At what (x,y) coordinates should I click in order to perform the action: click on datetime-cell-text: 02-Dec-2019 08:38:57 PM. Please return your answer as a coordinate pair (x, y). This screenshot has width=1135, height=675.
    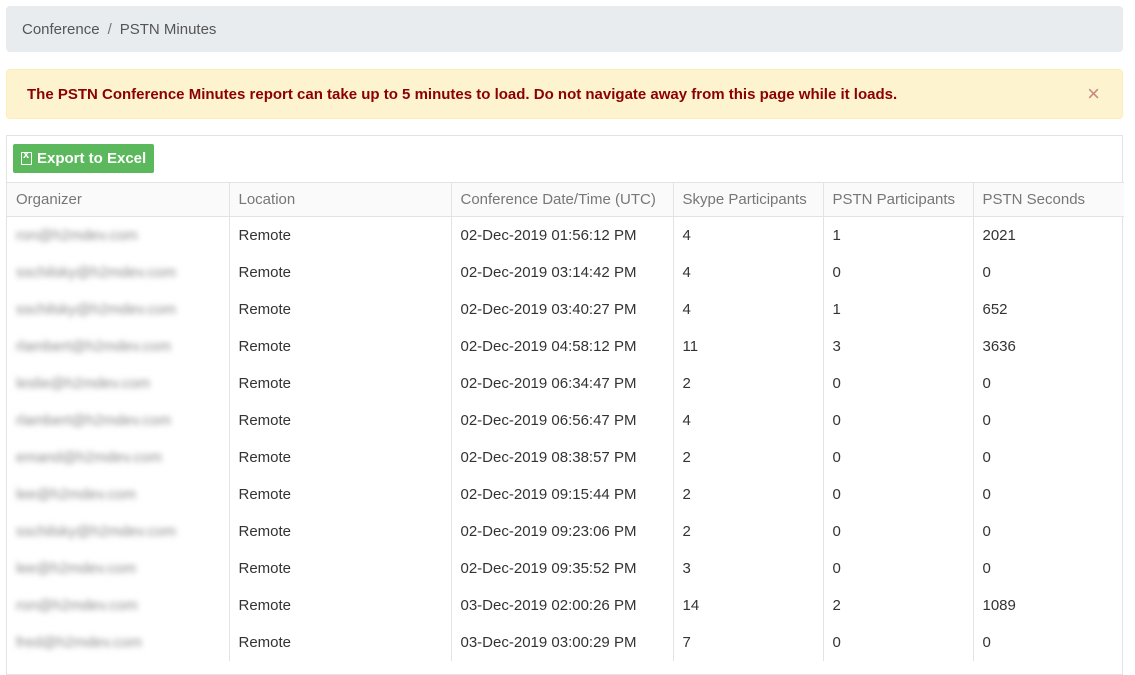
    Looking at the image, I should click on (548, 457).